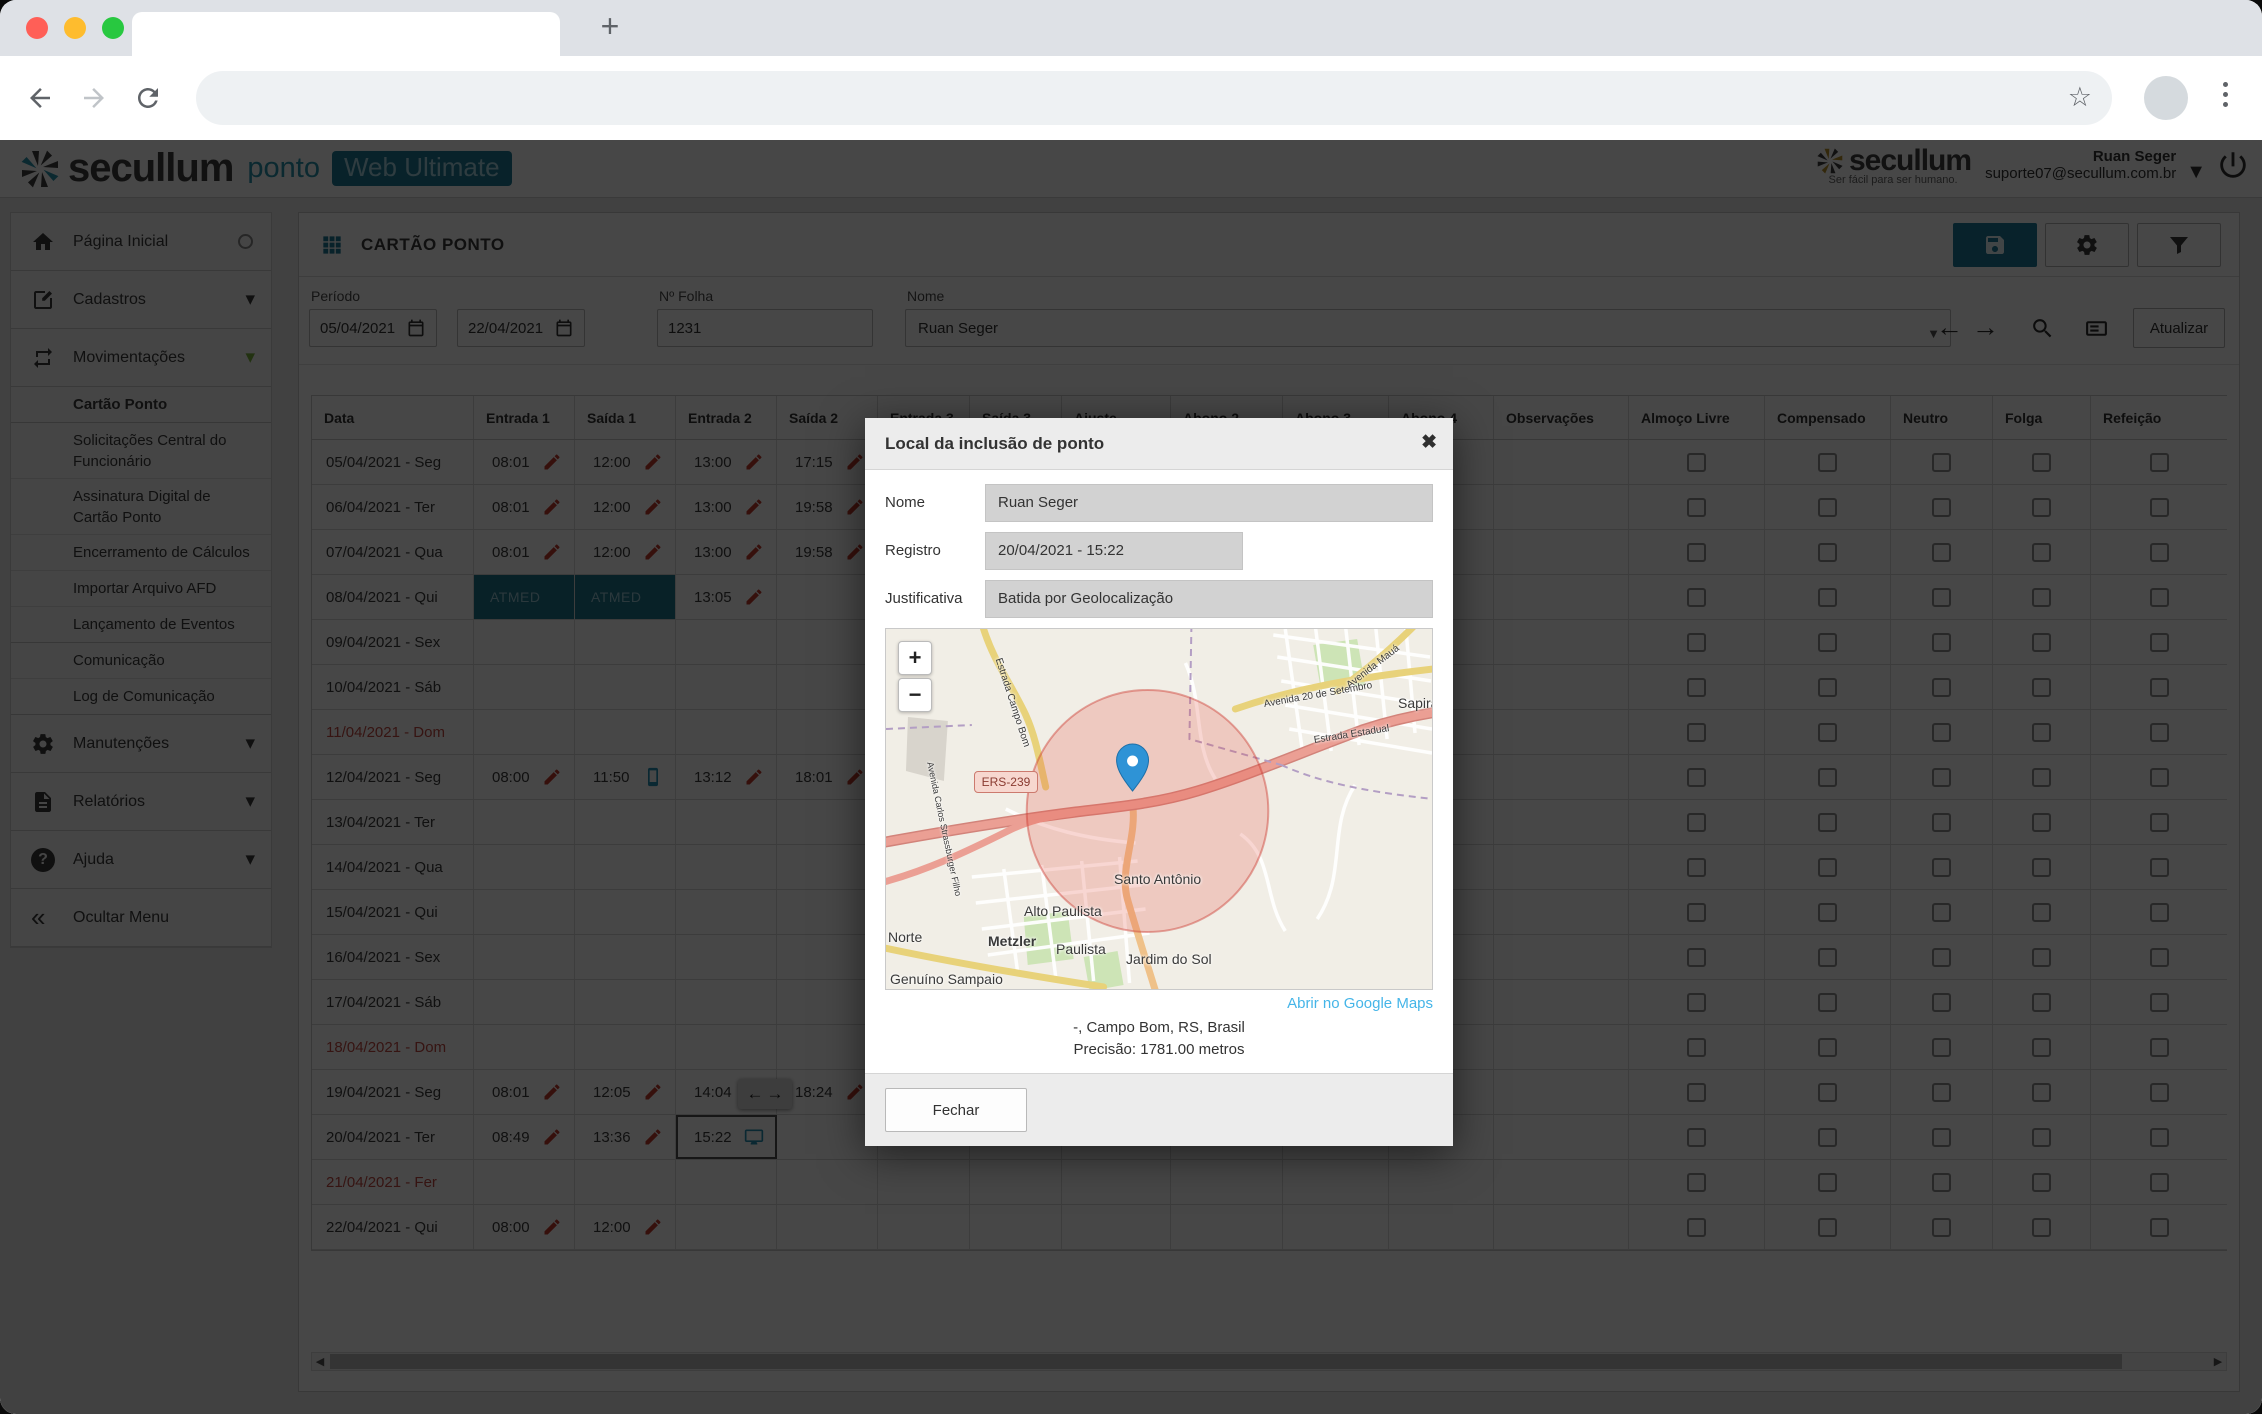 Image resolution: width=2262 pixels, height=1414 pixels. I want to click on map-label: Metzler, so click(1012, 941).